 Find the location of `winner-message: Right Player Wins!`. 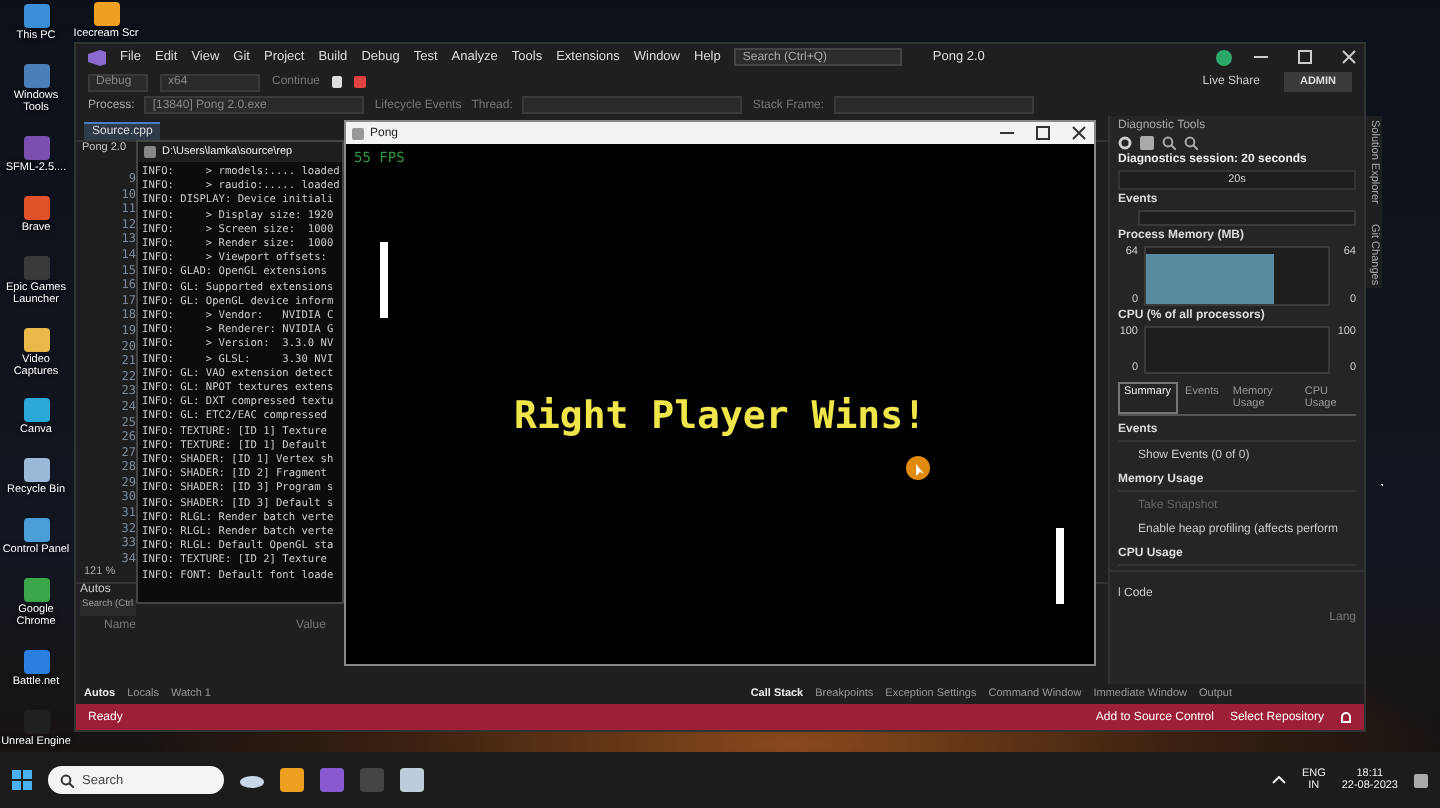

winner-message: Right Player Wins! is located at coordinates (720, 416).